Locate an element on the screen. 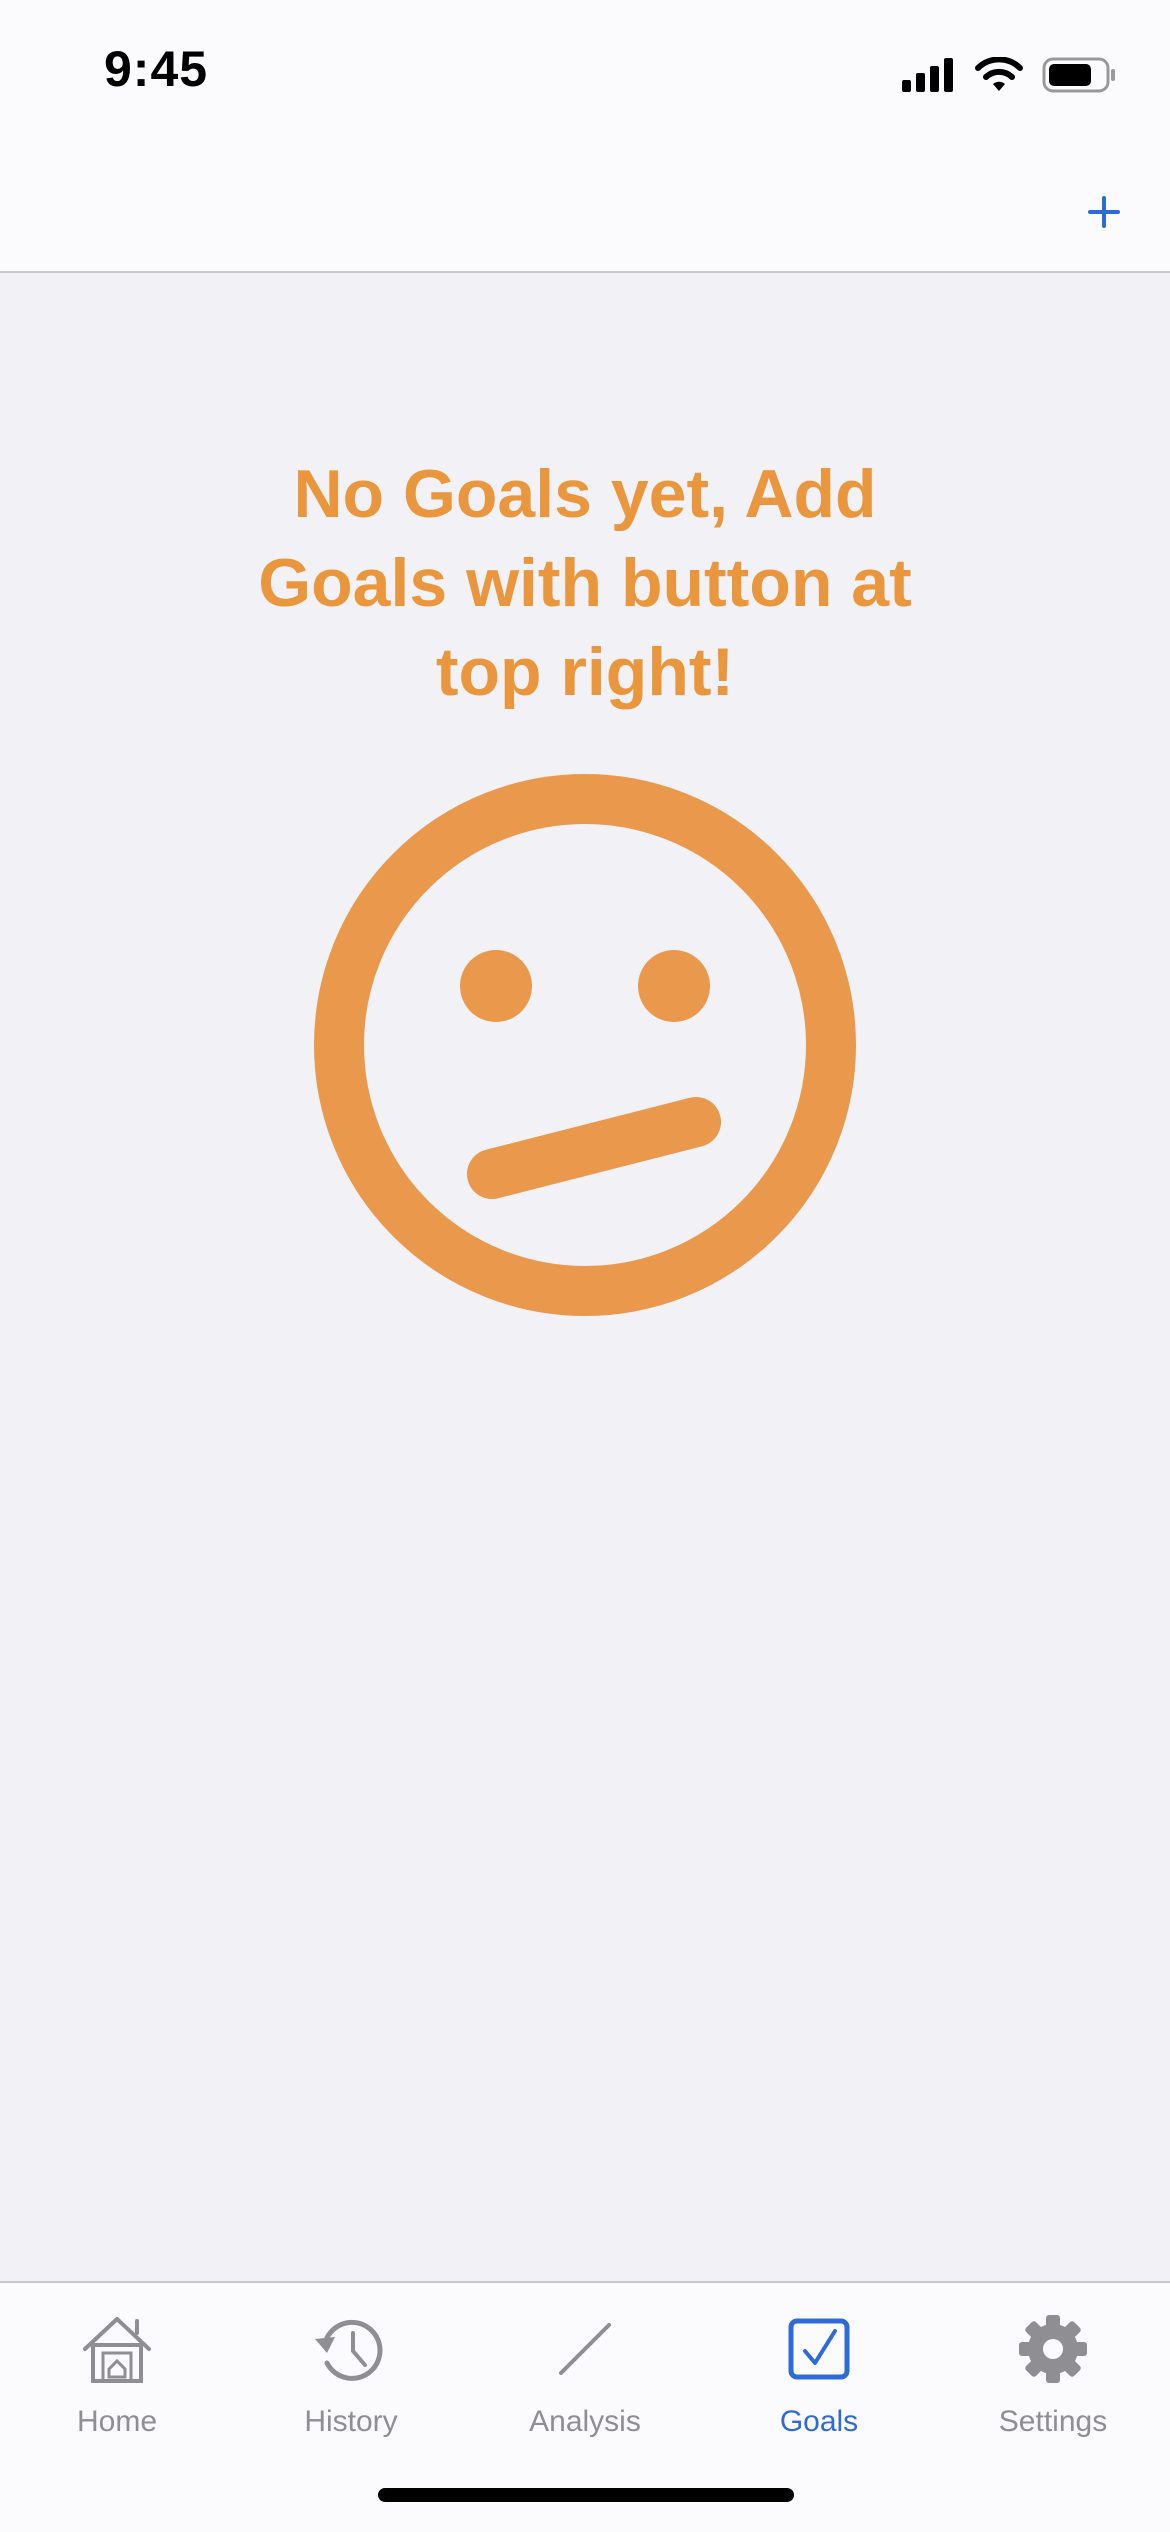  house-icon is located at coordinates (117, 2350).